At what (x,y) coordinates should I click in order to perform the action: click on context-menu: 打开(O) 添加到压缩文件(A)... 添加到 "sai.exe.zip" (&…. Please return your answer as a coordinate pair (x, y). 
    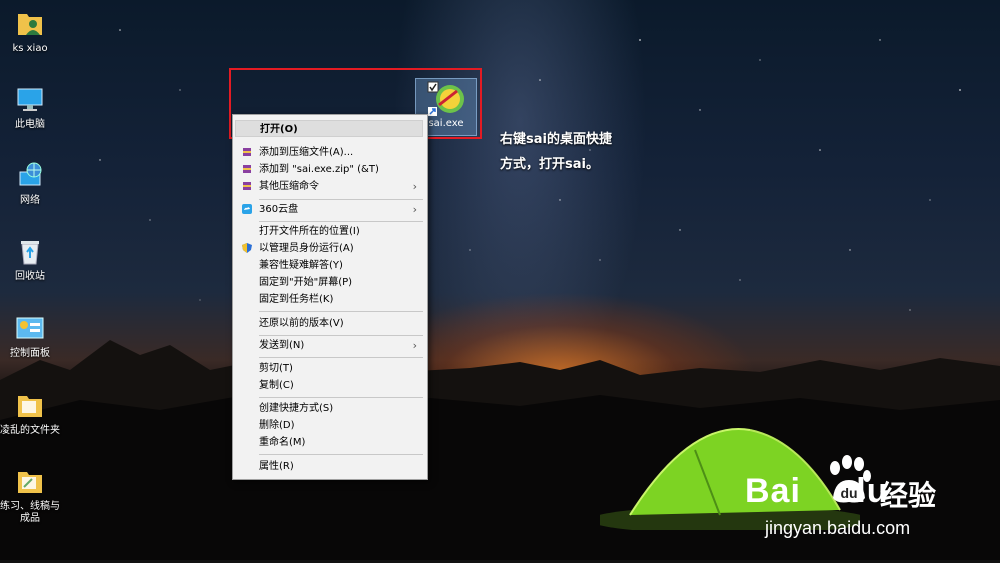
    Looking at the image, I should click on (330, 297).